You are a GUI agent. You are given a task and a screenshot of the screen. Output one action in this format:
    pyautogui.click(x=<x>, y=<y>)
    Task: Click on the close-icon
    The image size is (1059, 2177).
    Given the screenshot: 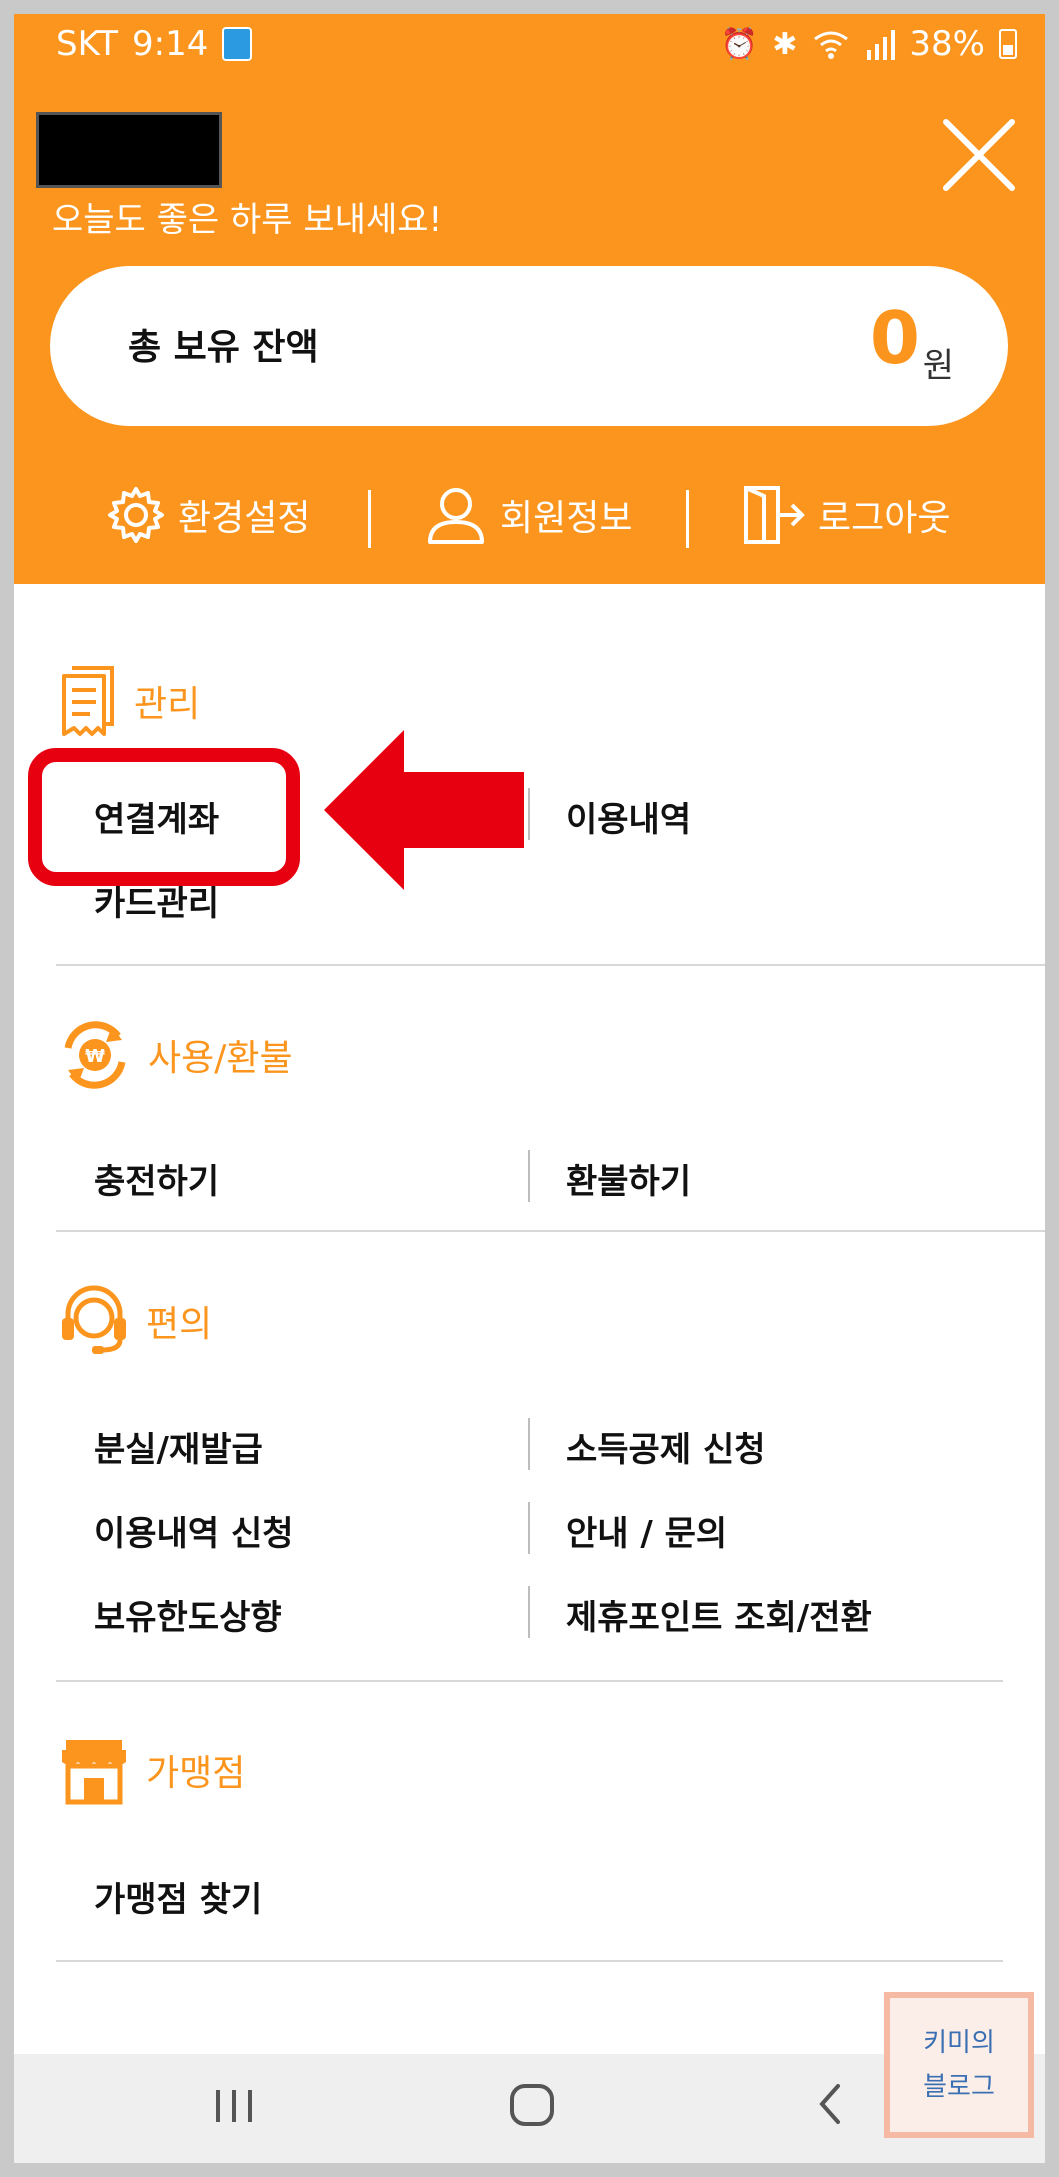 What is the action you would take?
    pyautogui.click(x=979, y=155)
    